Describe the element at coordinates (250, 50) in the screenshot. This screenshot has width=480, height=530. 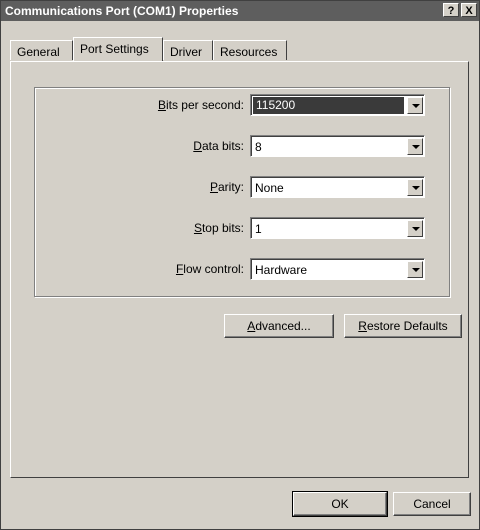
I see `tab-resources: Resources` at that location.